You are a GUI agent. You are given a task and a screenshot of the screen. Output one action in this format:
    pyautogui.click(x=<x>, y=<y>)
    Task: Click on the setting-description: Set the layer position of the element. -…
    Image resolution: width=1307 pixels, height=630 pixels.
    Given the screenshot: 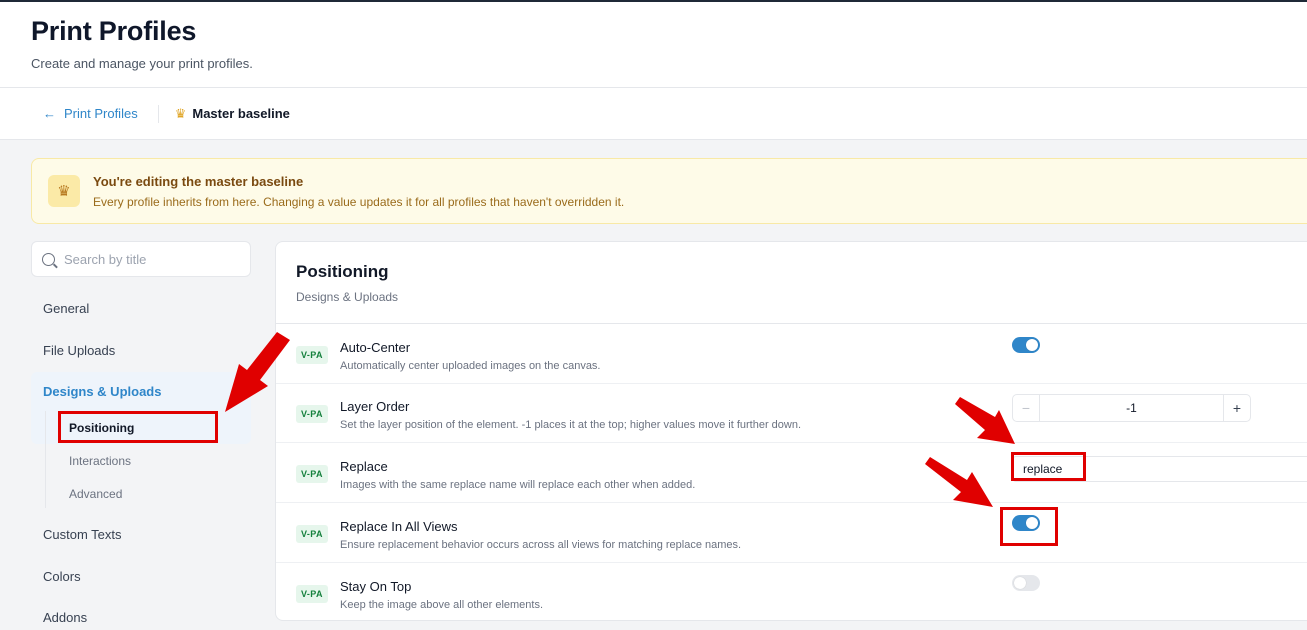 What is the action you would take?
    pyautogui.click(x=571, y=425)
    